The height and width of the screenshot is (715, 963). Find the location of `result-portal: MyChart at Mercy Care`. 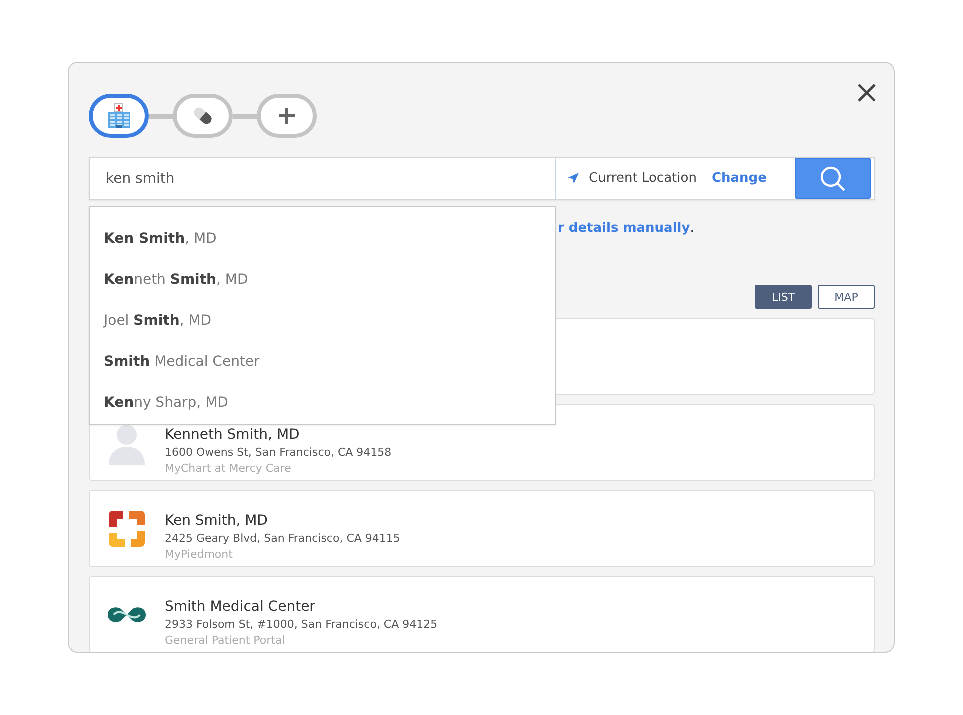

result-portal: MyChart at Mercy Care is located at coordinates (228, 468).